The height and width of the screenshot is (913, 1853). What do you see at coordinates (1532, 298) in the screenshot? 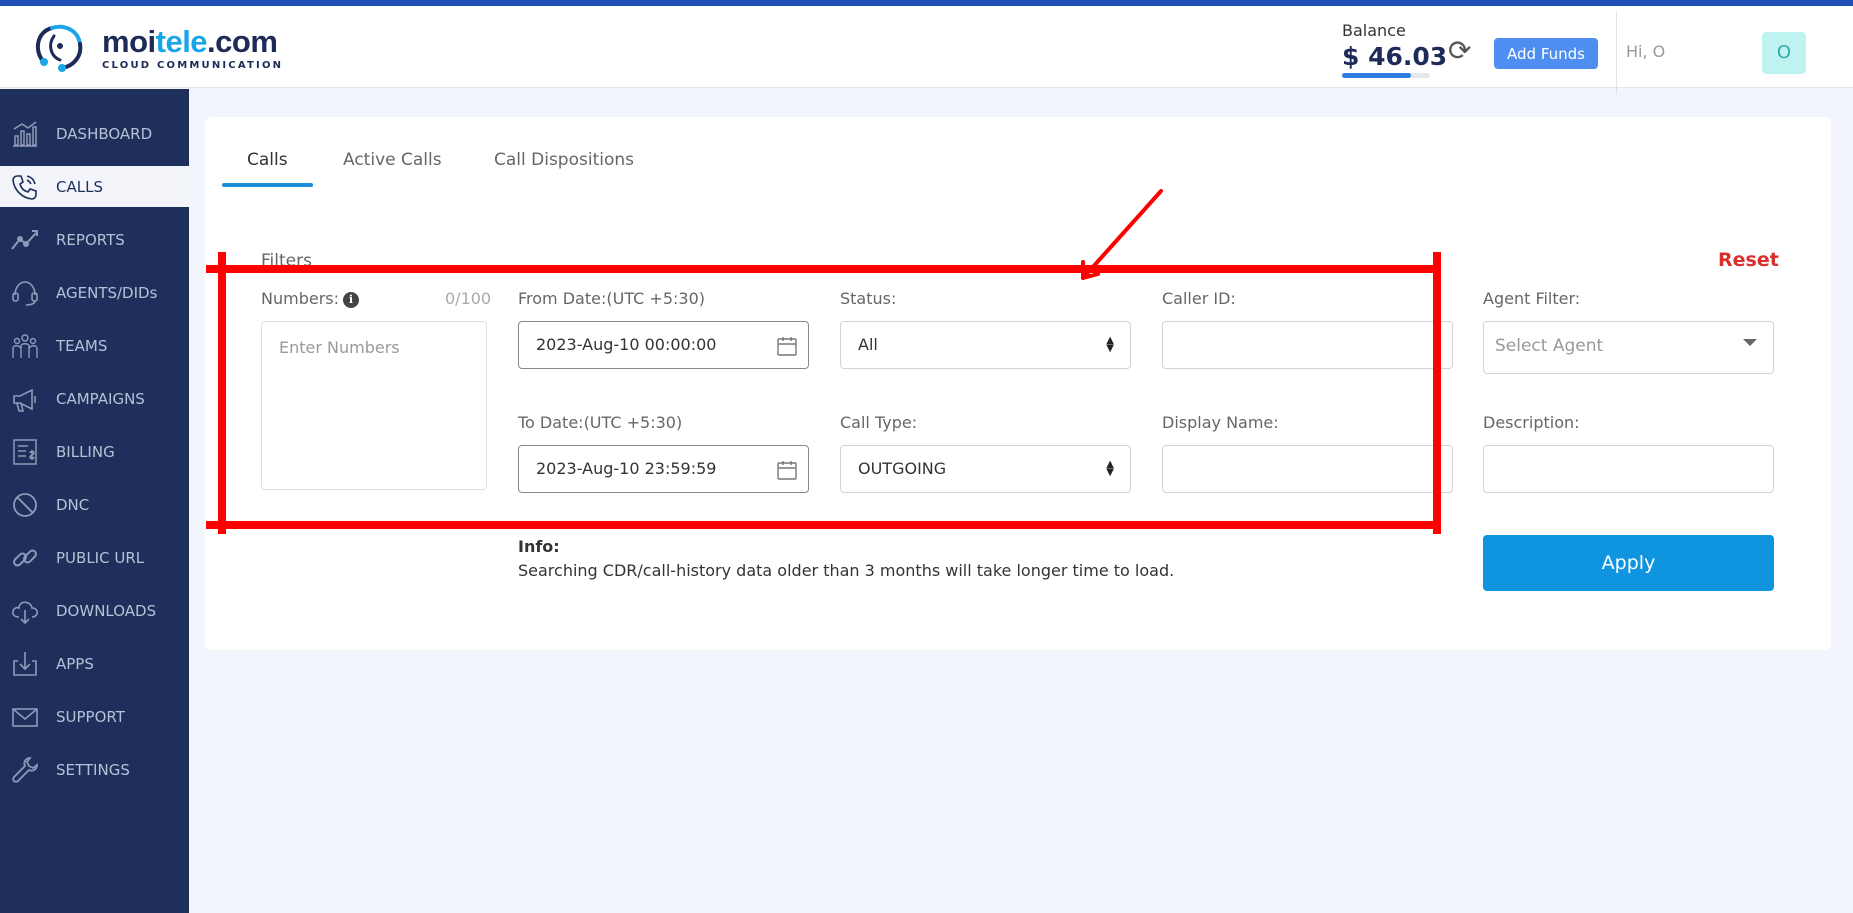
I see `agent-filter-label: Agent Filter:` at bounding box center [1532, 298].